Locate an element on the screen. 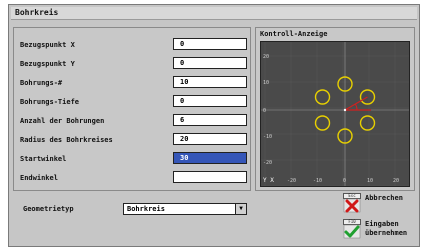 The height and width of the screenshot is (251, 426). startwinkel-input: 30 is located at coordinates (210, 158).